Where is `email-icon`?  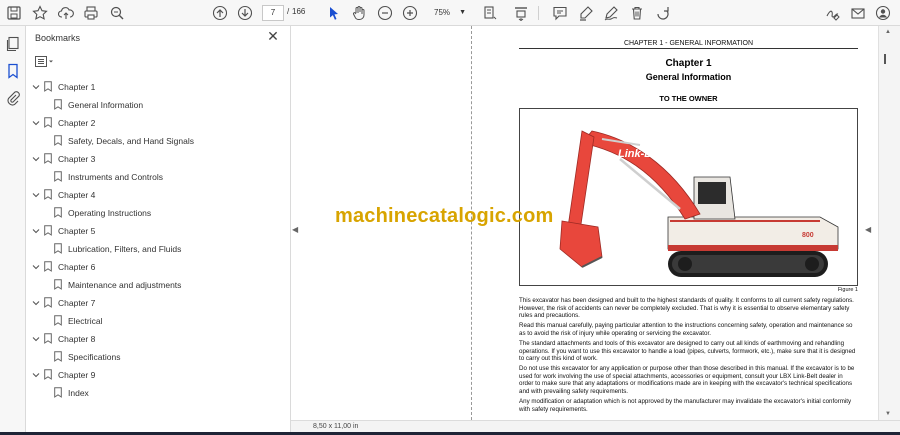
email-icon is located at coordinates (858, 13).